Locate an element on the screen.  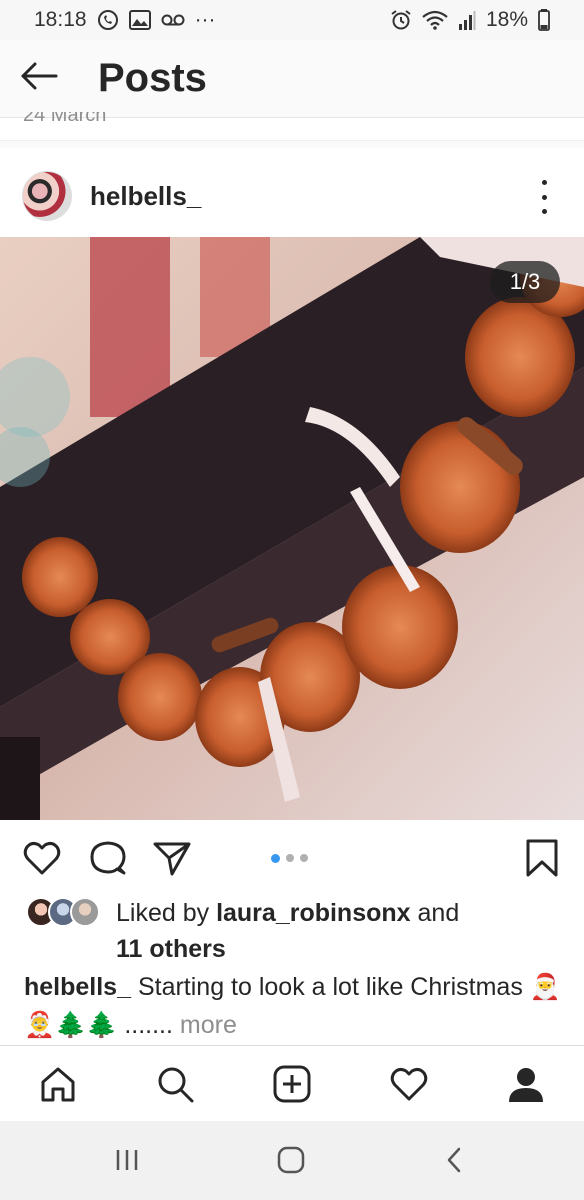
search-icon is located at coordinates (176, 1085).